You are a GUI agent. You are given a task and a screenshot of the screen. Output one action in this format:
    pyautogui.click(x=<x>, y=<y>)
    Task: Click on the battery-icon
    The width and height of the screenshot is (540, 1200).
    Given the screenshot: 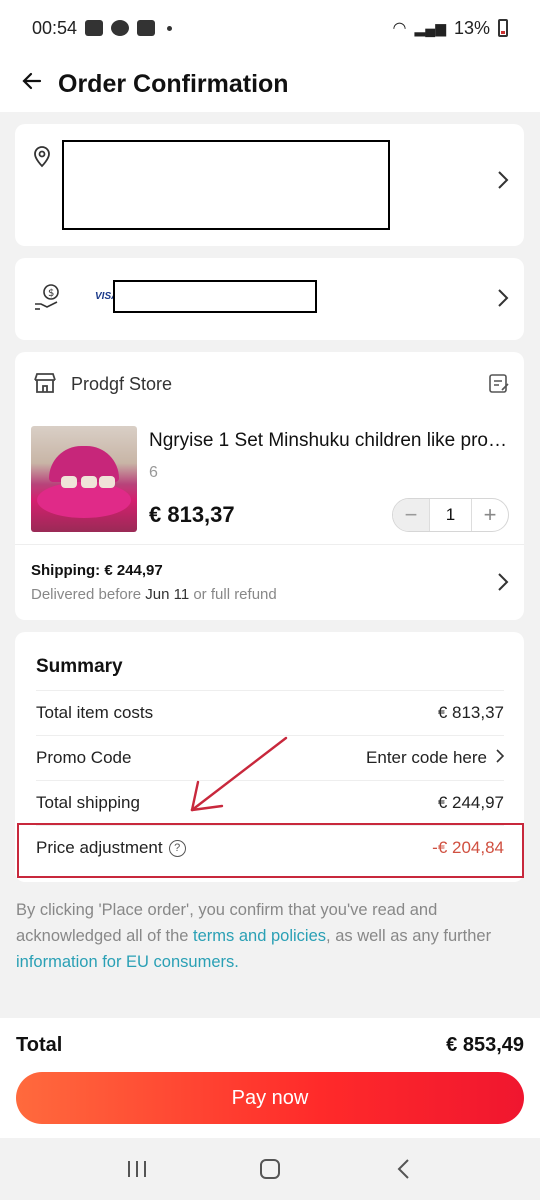 What is the action you would take?
    pyautogui.click(x=503, y=28)
    